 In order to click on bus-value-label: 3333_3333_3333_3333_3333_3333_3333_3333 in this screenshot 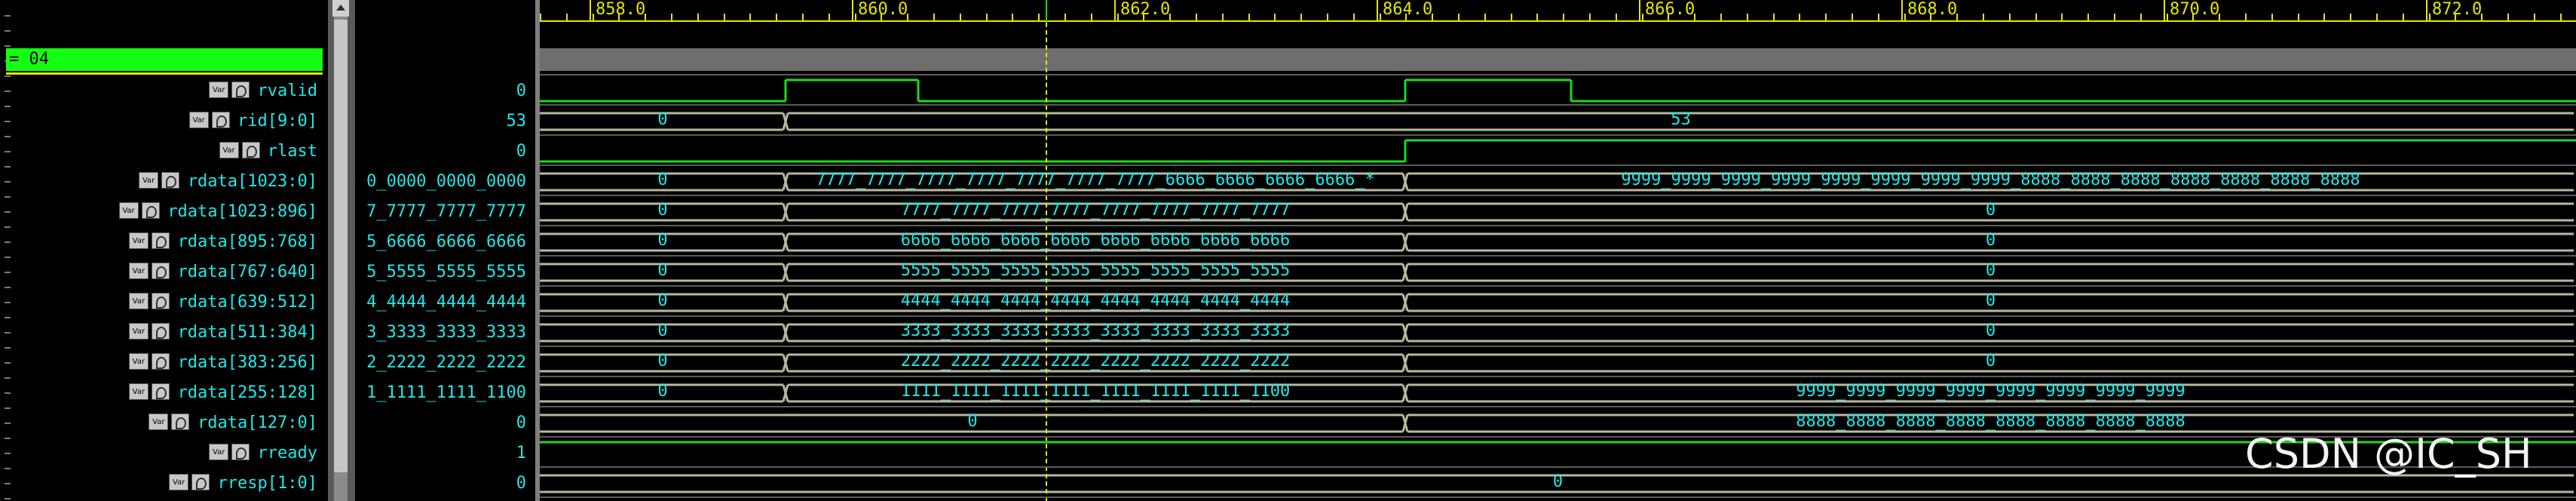, I will do `click(1095, 330)`.